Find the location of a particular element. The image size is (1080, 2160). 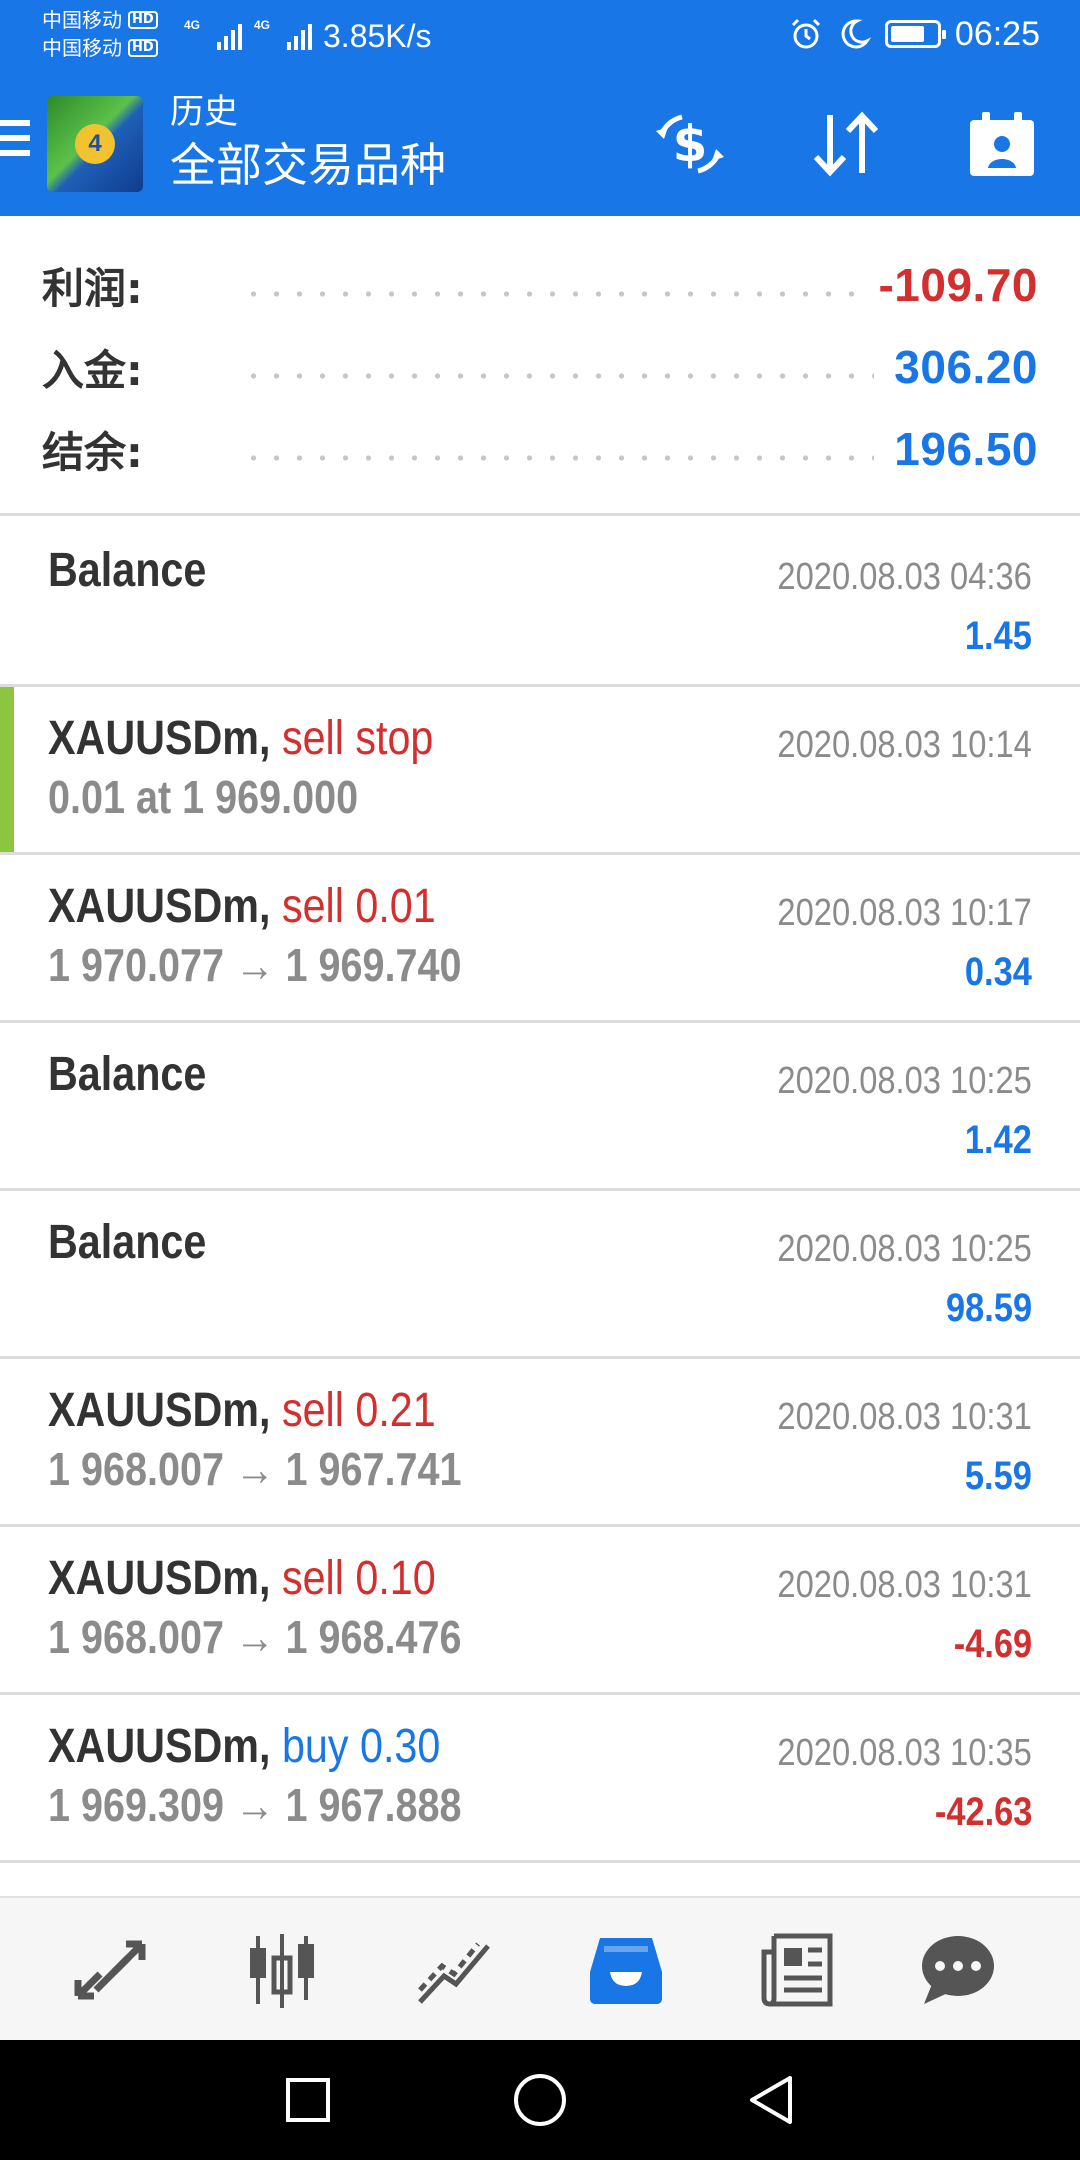

title-block: 历史 全部交易品种 is located at coordinates (308, 143).